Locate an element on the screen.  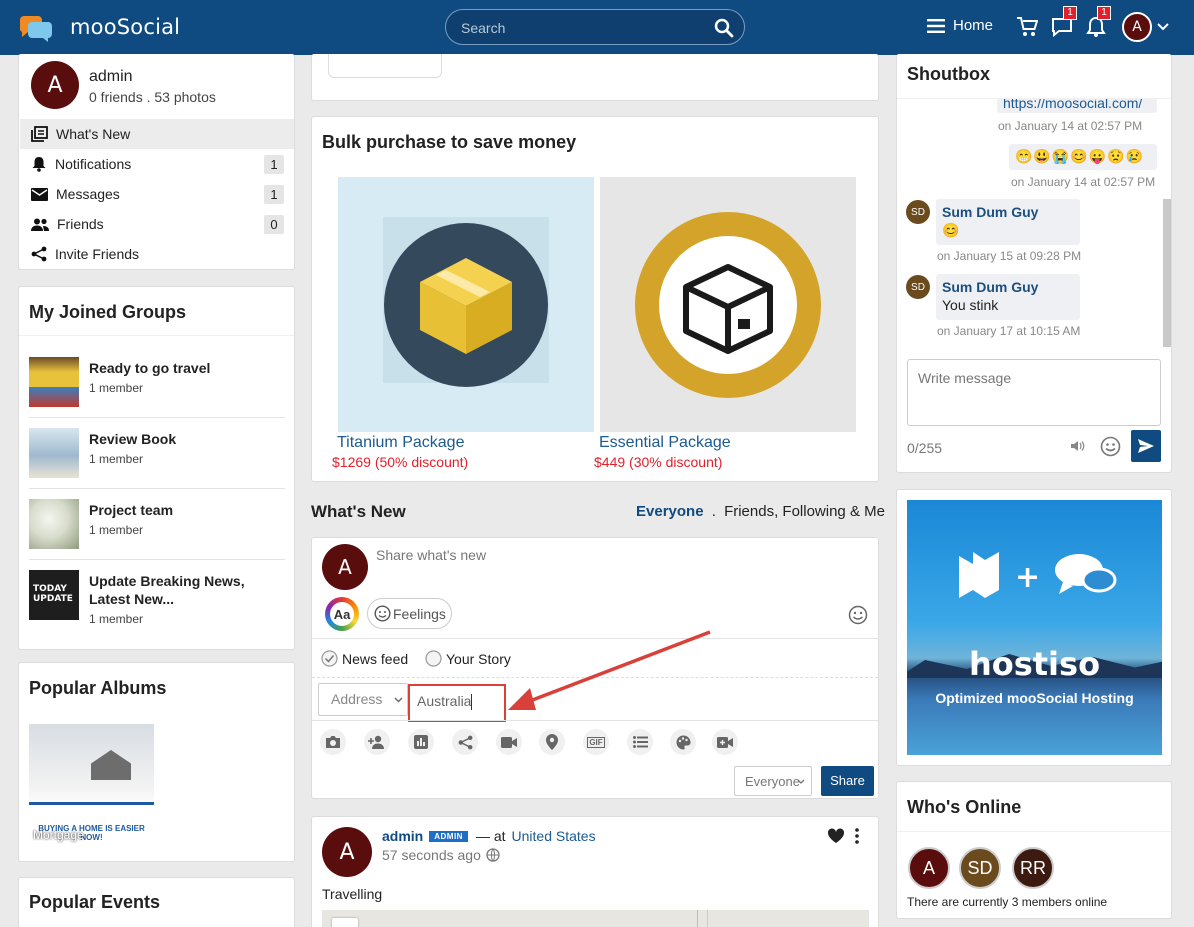
sound-icon is located at coordinates (1078, 446).